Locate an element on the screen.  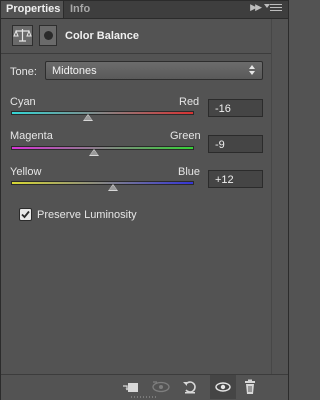
preserve-luminosity-checkbox is located at coordinates (25, 214).